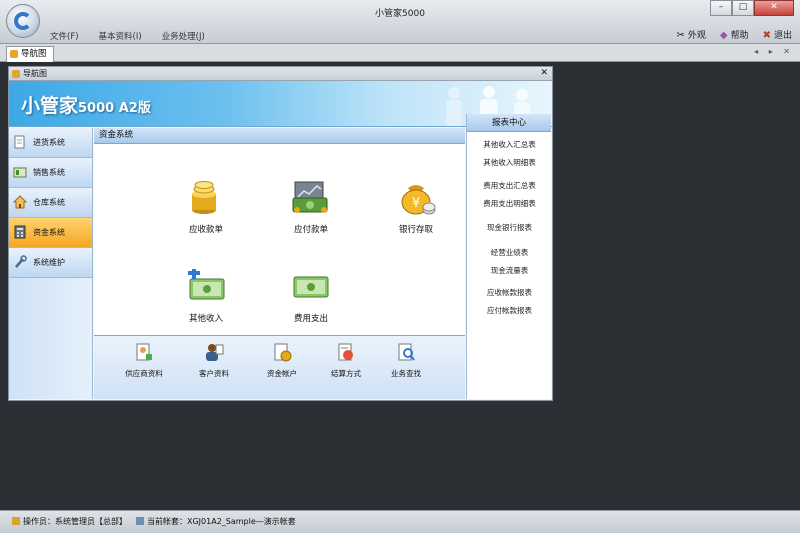 The image size is (800, 533). Describe the element at coordinates (283, 352) in the screenshot. I see `account-icon` at that location.